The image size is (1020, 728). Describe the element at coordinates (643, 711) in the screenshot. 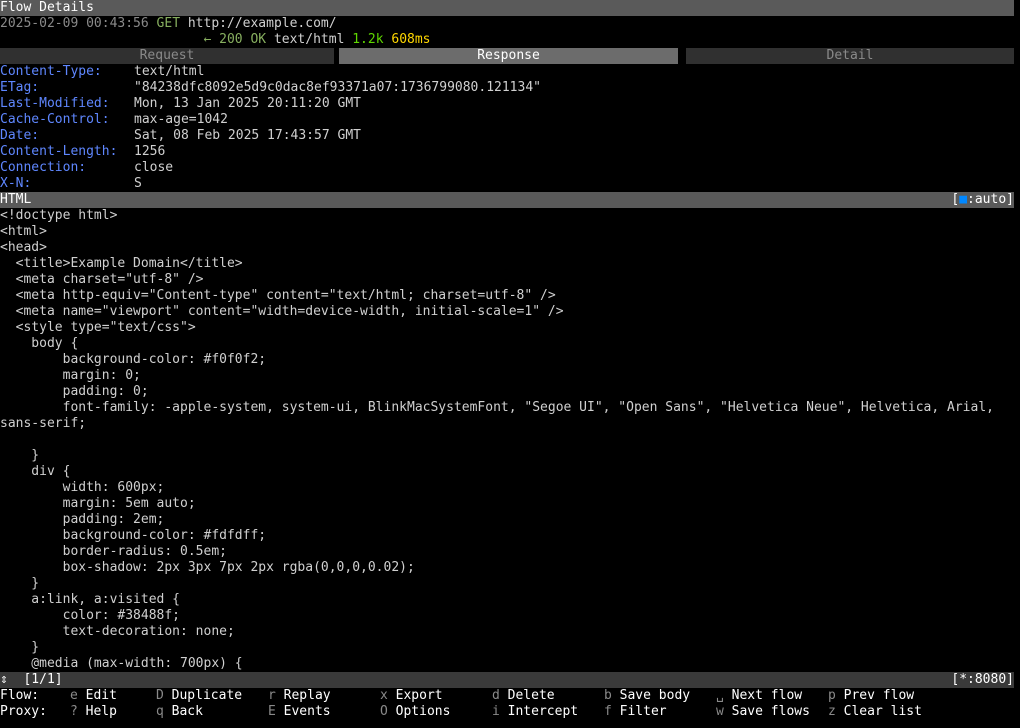

I see `keybinding-action: Filter` at that location.